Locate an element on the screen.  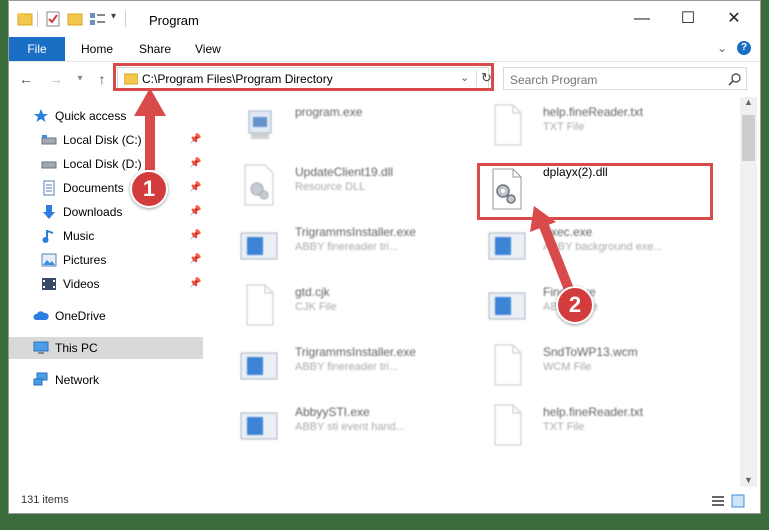
step-badge-1: 1 is located at coordinates (149, 189).